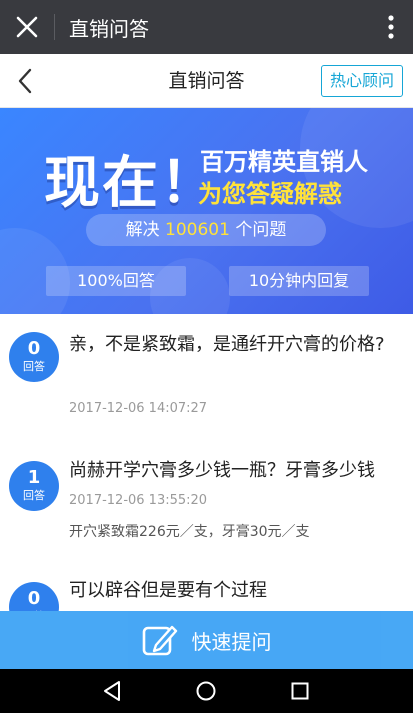  I want to click on answer-count-badge: 1 回答, so click(34, 486).